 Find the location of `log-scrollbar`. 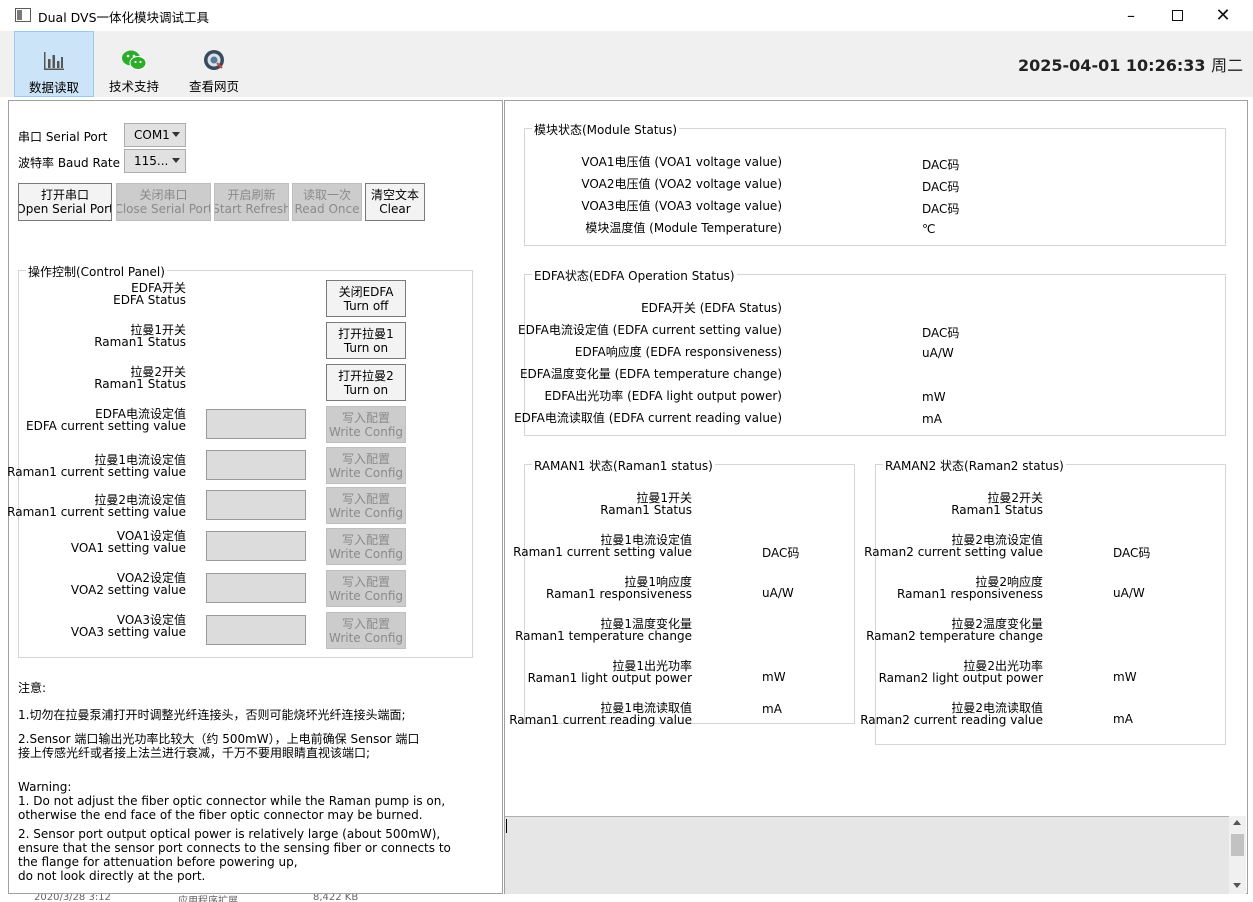

log-scrollbar is located at coordinates (1237, 855).